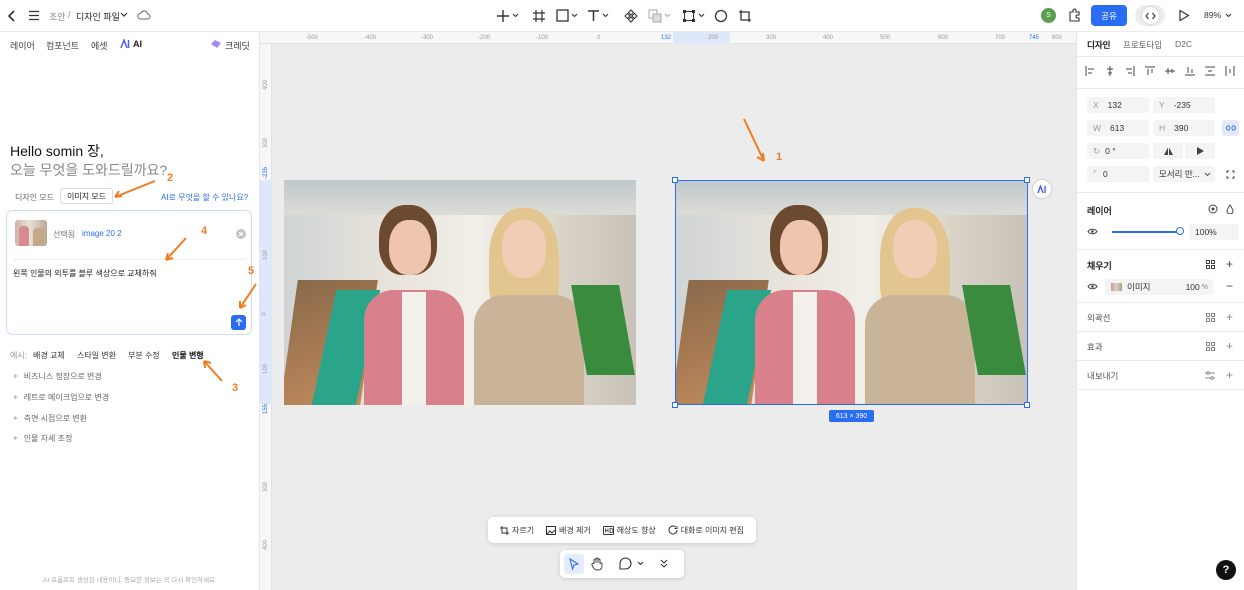  What do you see at coordinates (631, 16) in the screenshot?
I see `component-icon` at bounding box center [631, 16].